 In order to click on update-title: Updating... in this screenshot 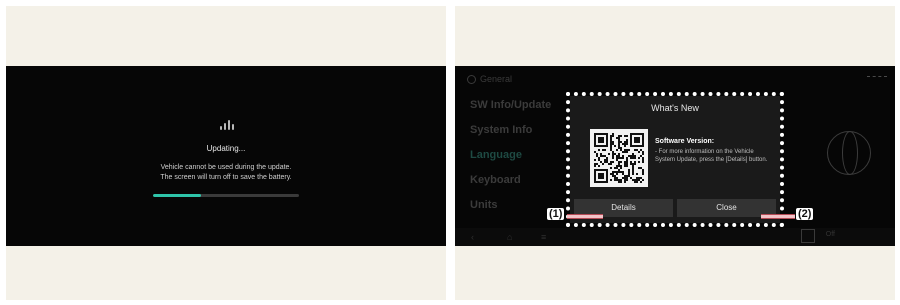, I will do `click(226, 148)`.